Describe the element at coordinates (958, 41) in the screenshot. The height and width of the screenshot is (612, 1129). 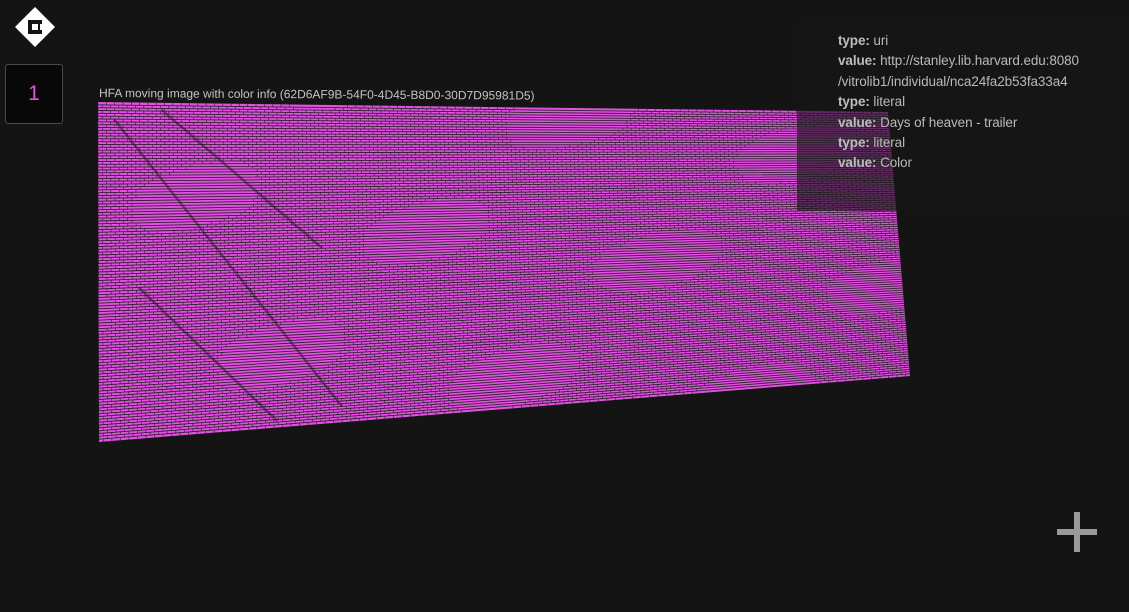
I see `info-row: type: uri` at that location.